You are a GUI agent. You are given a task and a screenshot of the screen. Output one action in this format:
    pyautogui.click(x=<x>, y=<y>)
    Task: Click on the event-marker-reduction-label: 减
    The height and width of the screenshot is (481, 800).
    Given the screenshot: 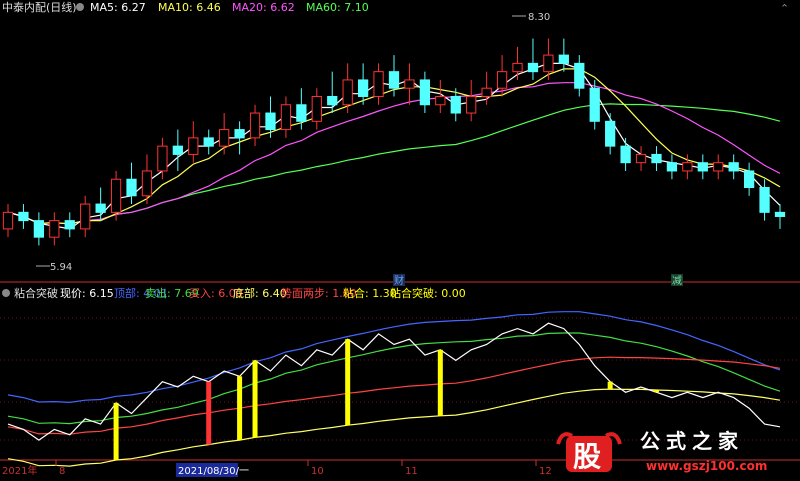 What is the action you would take?
    pyautogui.click(x=677, y=281)
    